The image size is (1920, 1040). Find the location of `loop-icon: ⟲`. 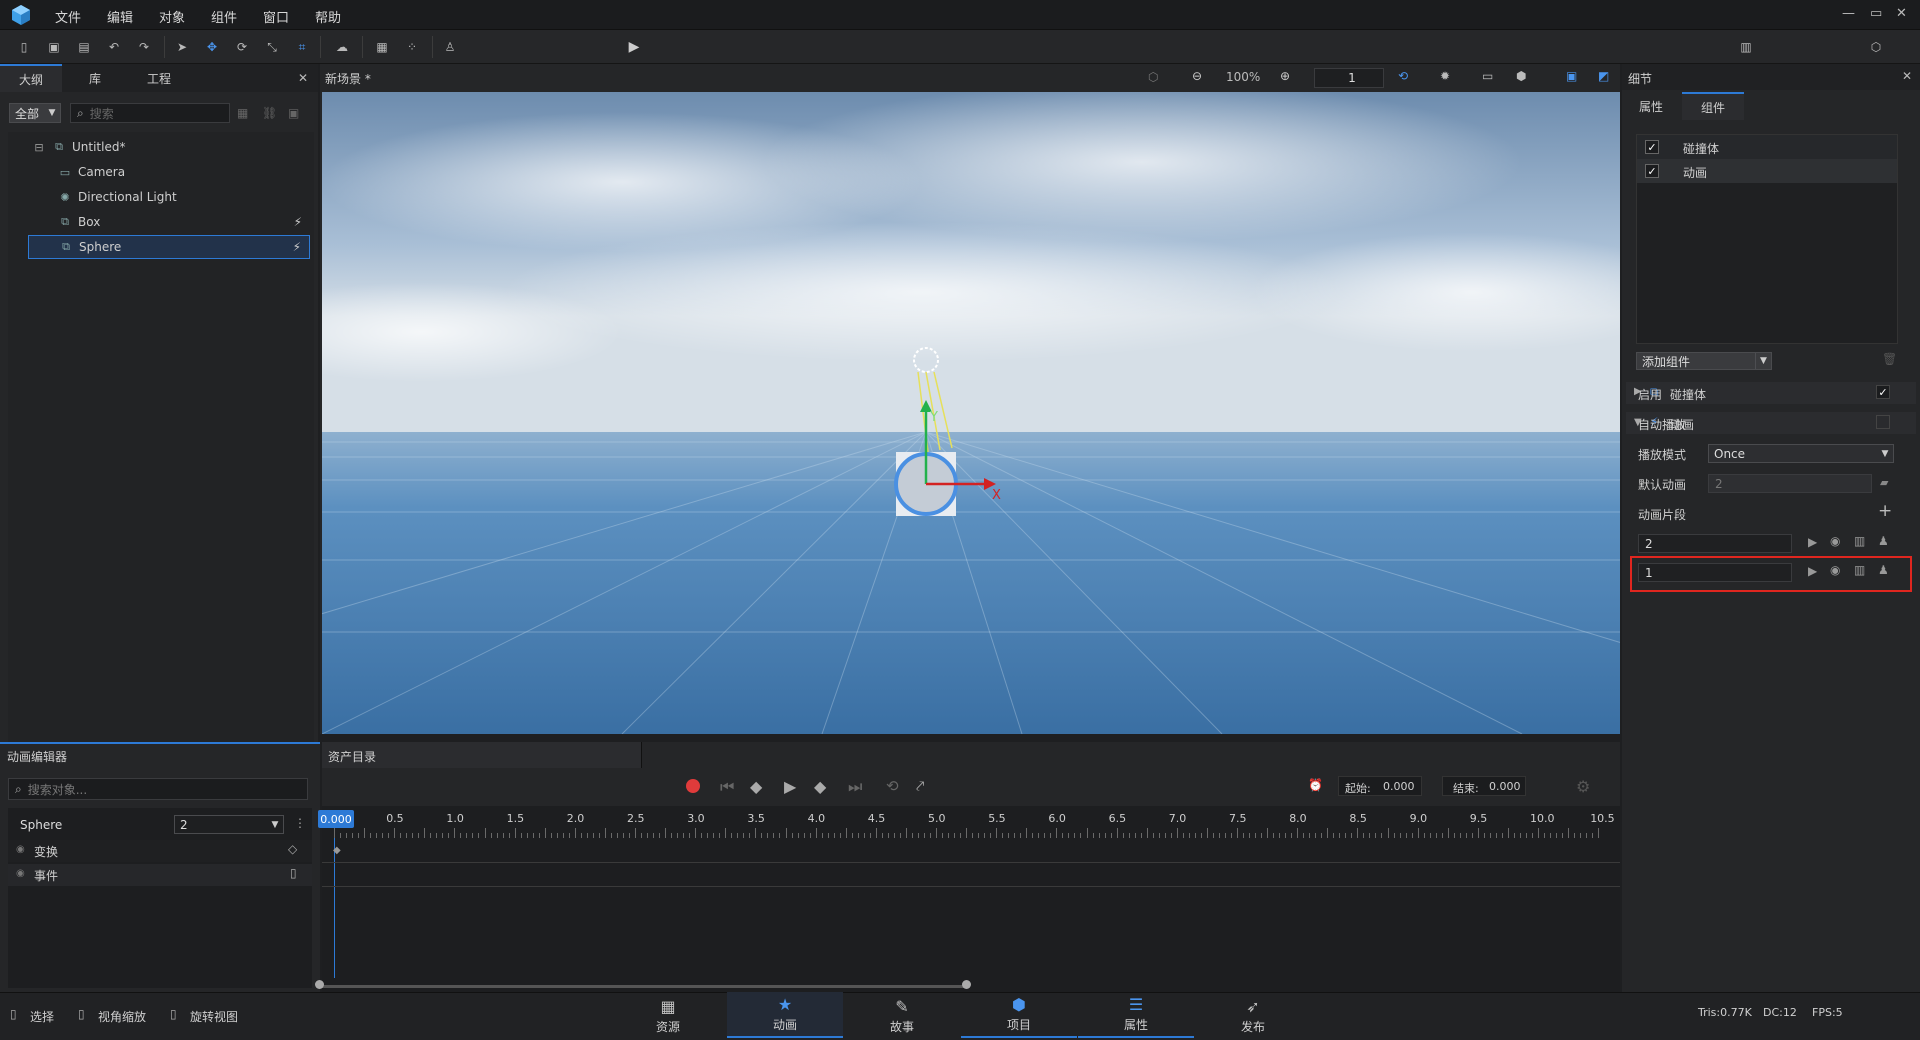

loop-icon: ⟲ is located at coordinates (892, 786).